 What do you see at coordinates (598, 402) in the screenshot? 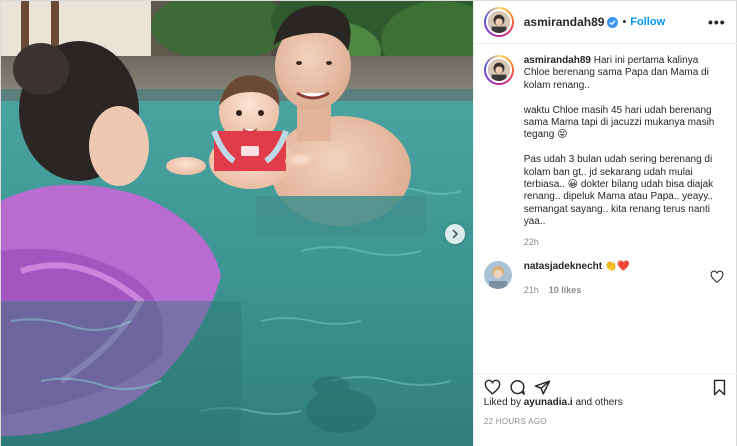
I see `likes-suffix: and others` at bounding box center [598, 402].